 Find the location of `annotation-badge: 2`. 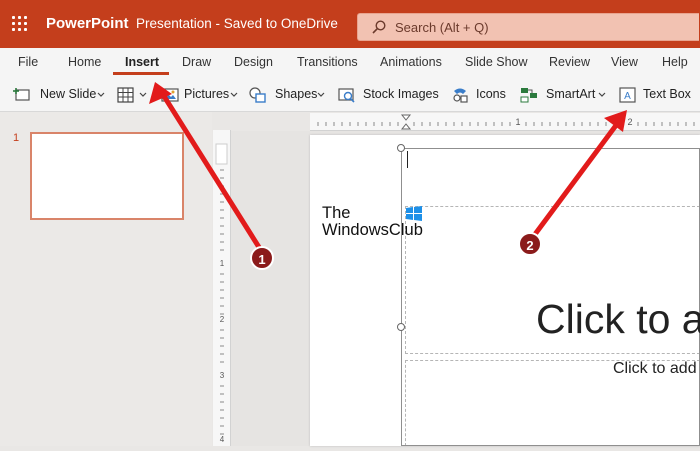

annotation-badge: 2 is located at coordinates (530, 244).